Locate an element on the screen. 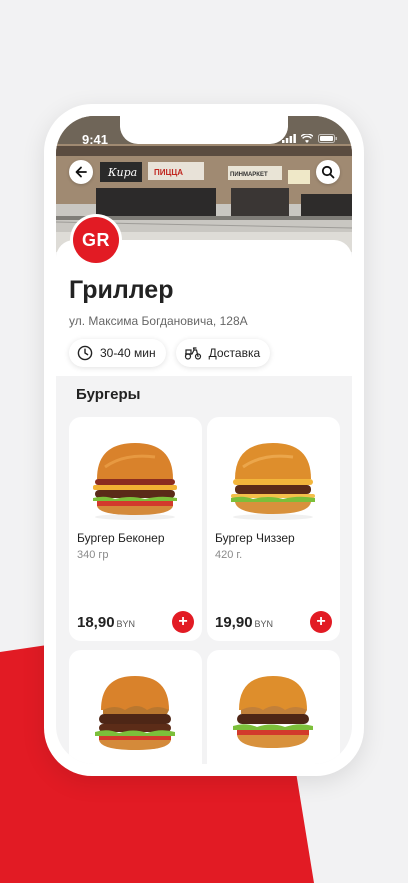  search-button is located at coordinates (328, 172).